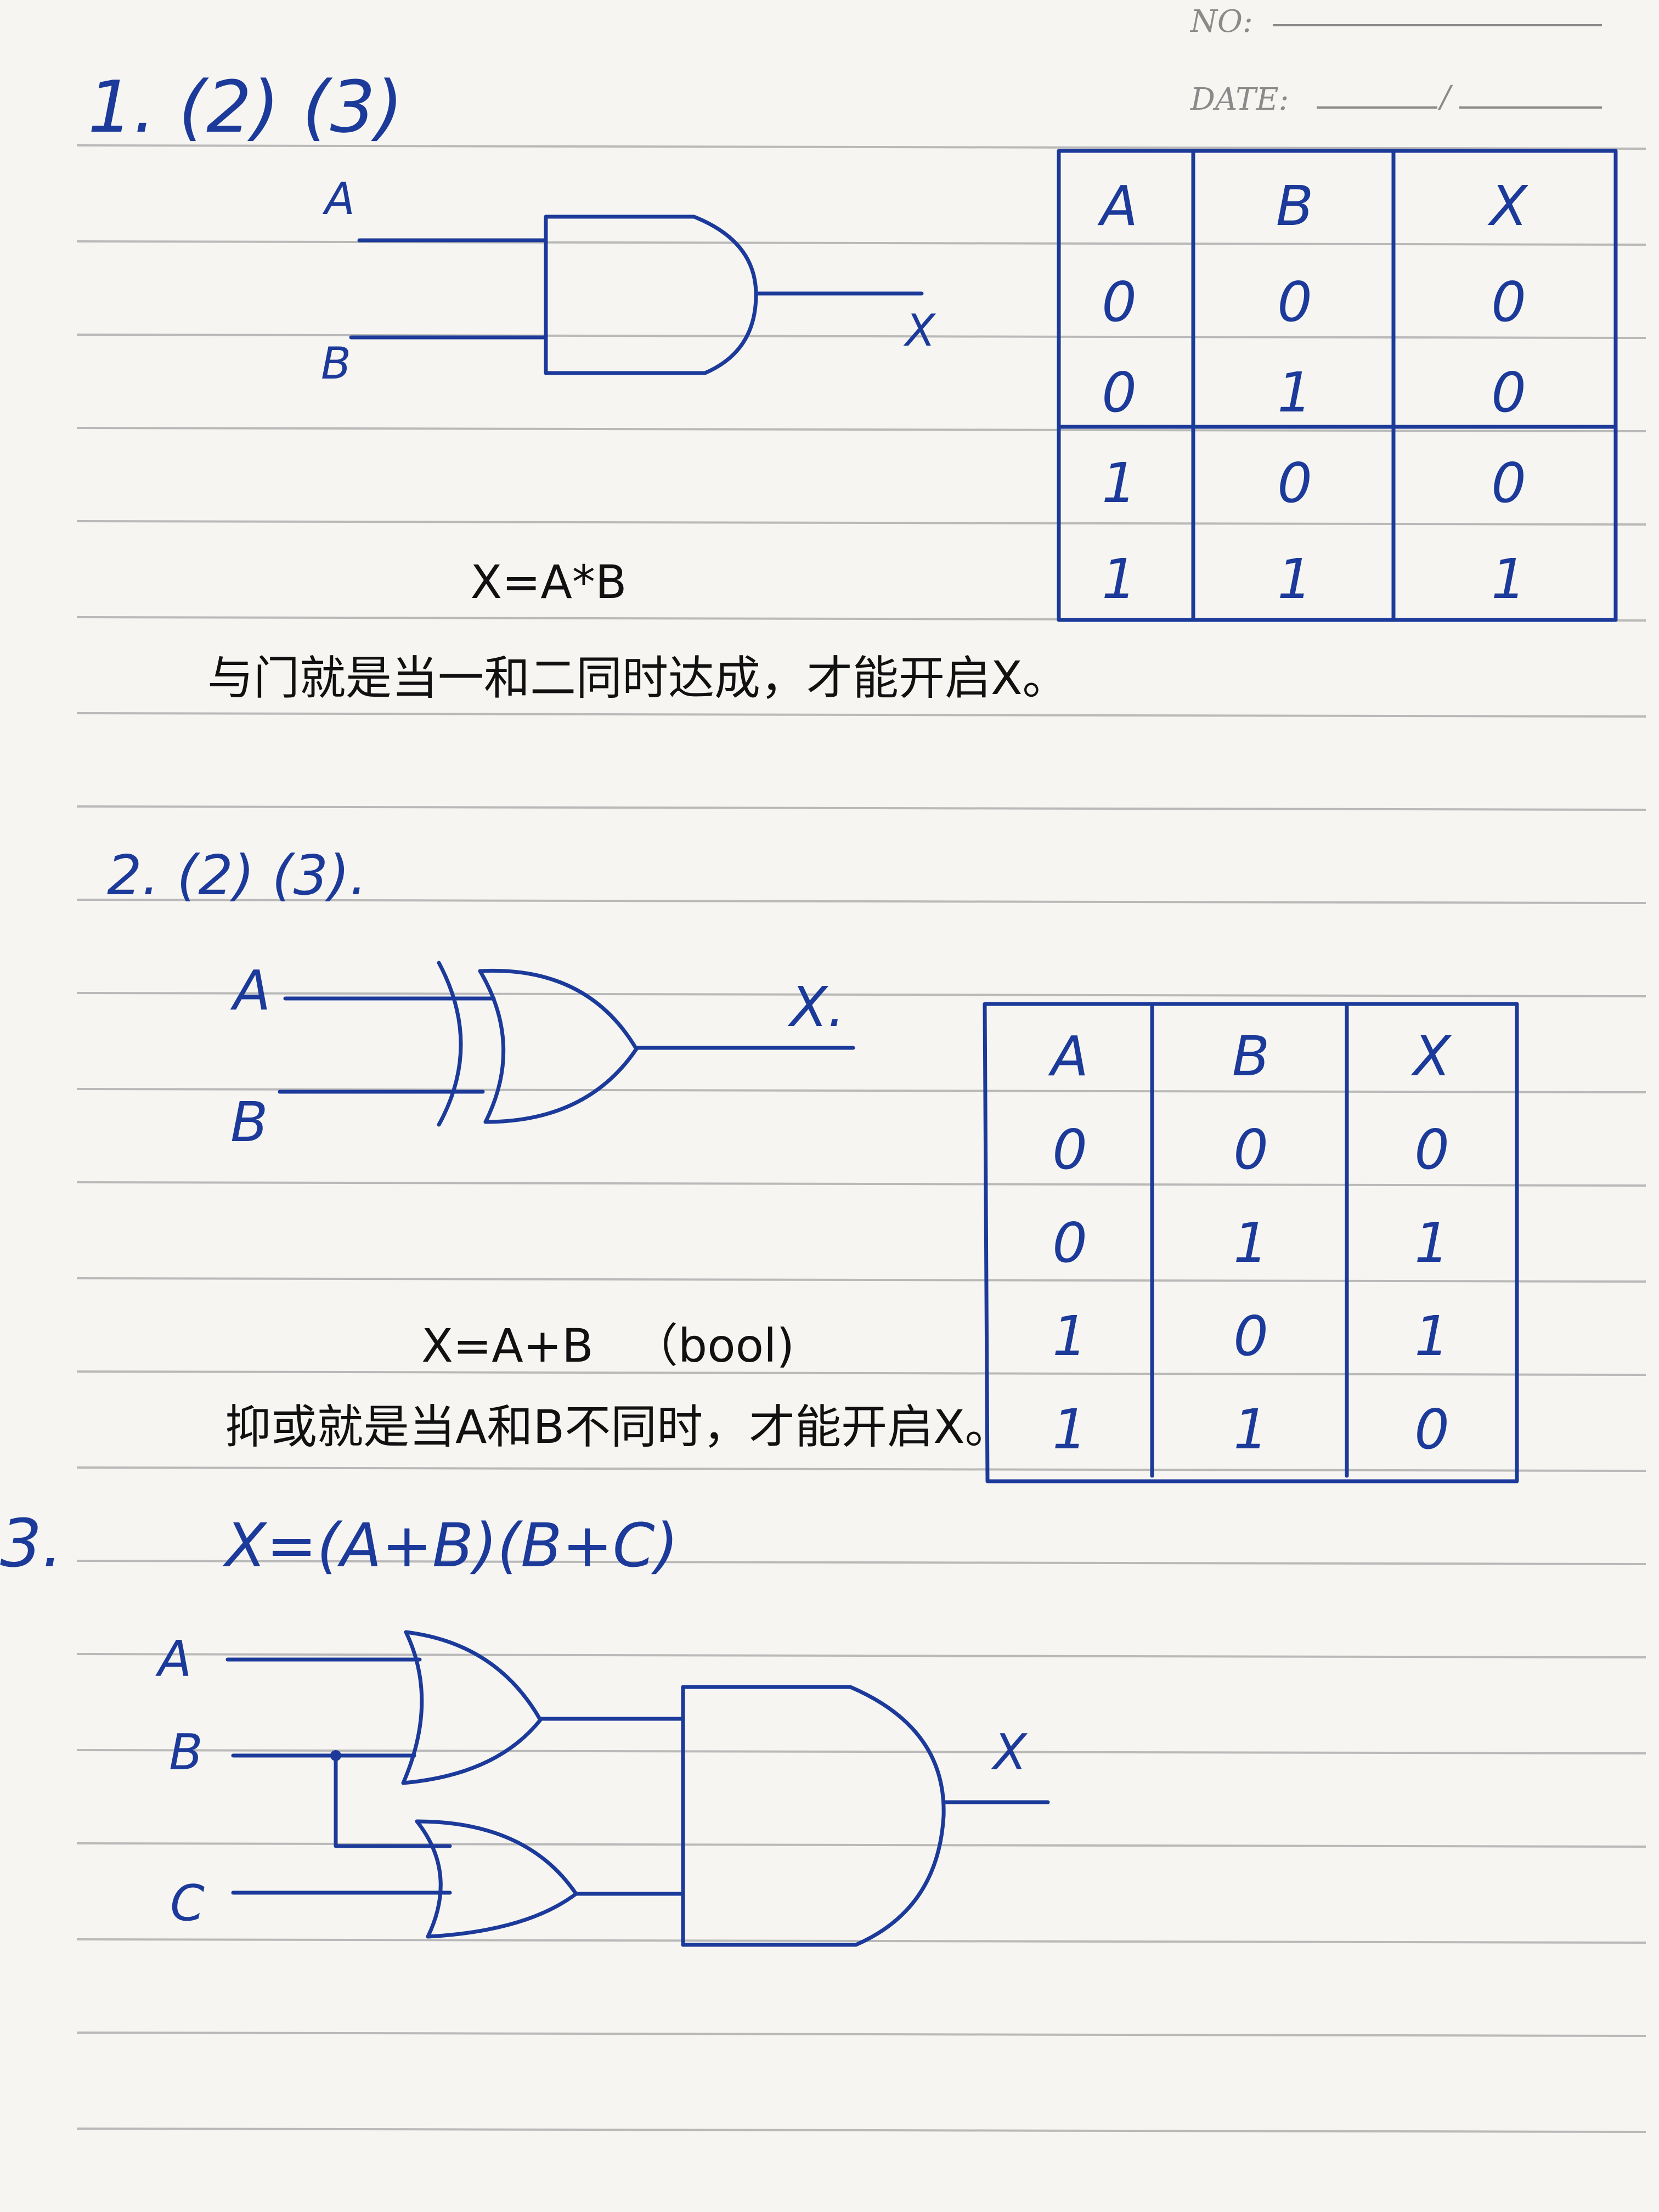 This screenshot has height=2212, width=1659. What do you see at coordinates (713, 1346) in the screenshot?
I see `q2-formula-note: （bool)` at bounding box center [713, 1346].